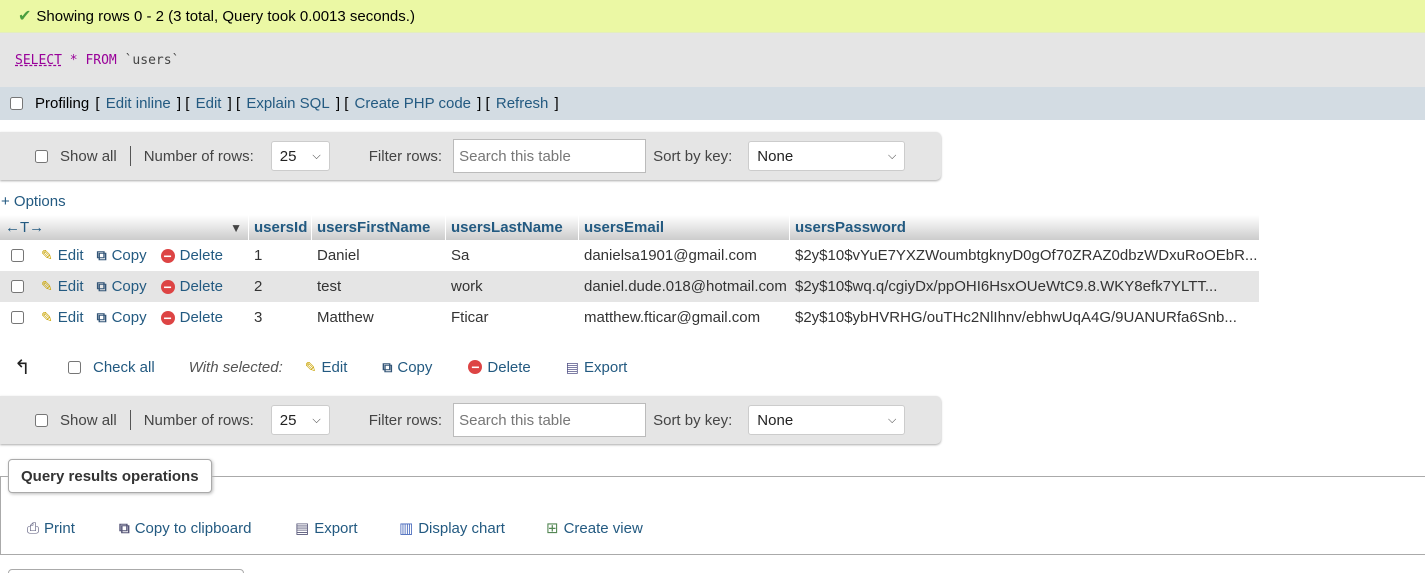  What do you see at coordinates (152, 60) in the screenshot?
I see `sql-table-name: `users`` at bounding box center [152, 60].